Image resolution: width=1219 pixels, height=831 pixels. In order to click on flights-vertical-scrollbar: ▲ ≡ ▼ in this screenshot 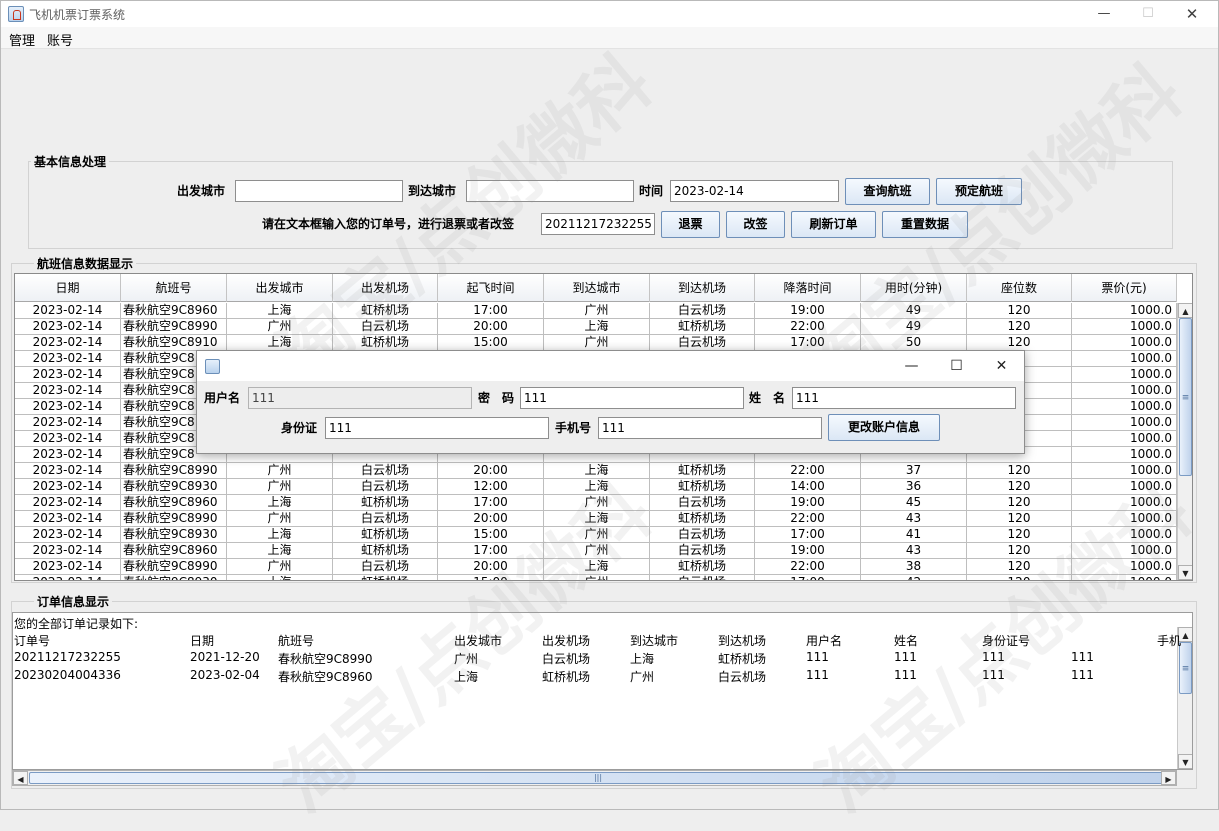, I will do `click(1184, 441)`.